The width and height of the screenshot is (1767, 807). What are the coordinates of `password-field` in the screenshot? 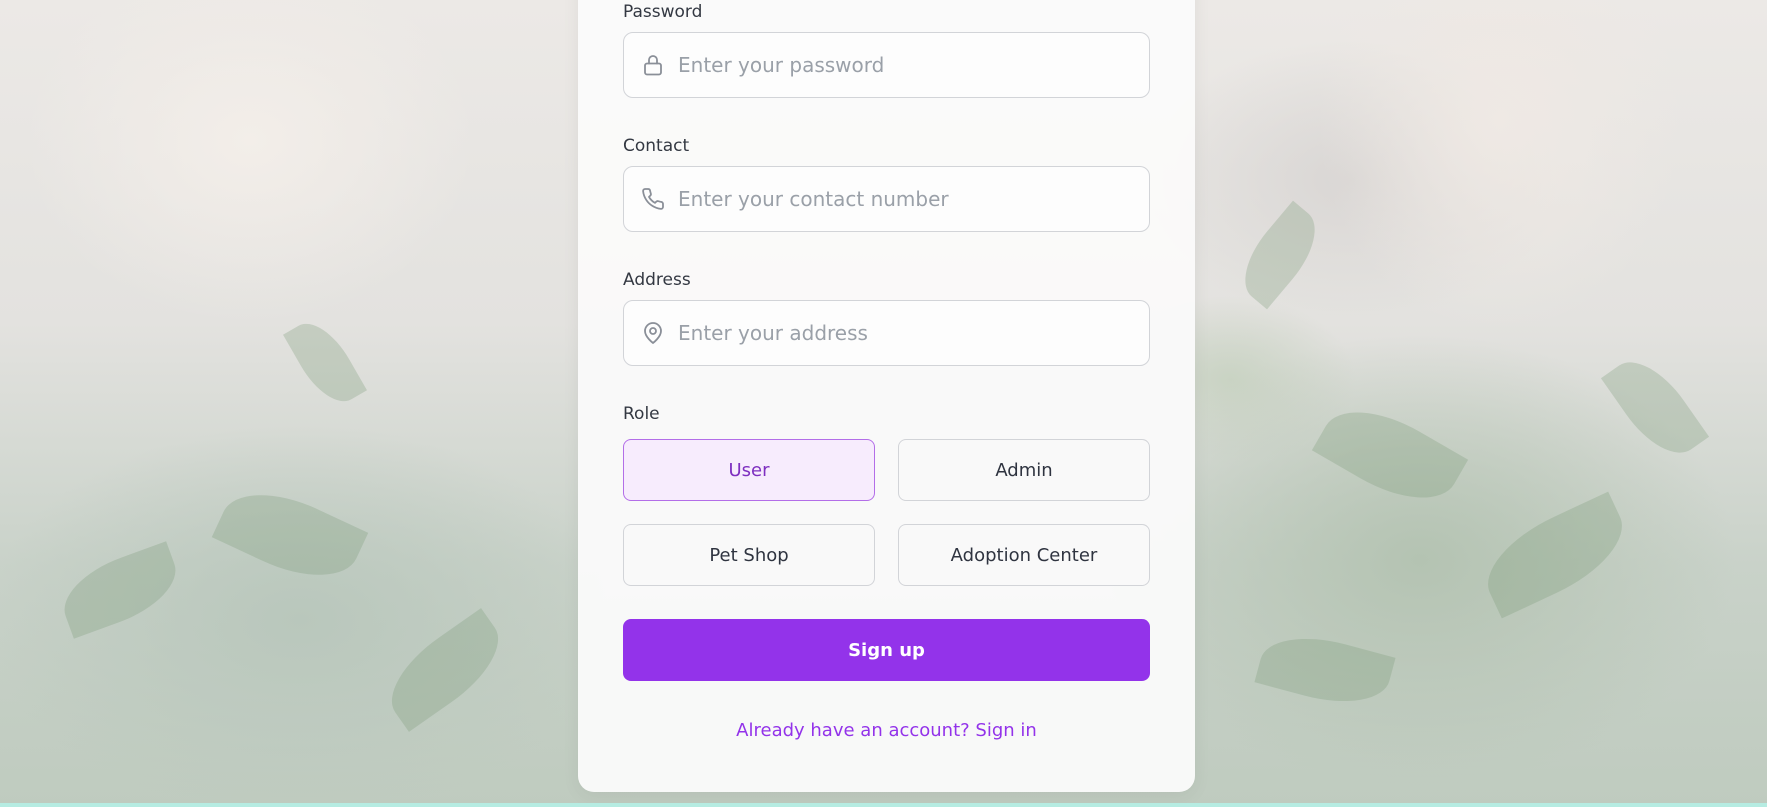 It's located at (886, 65).